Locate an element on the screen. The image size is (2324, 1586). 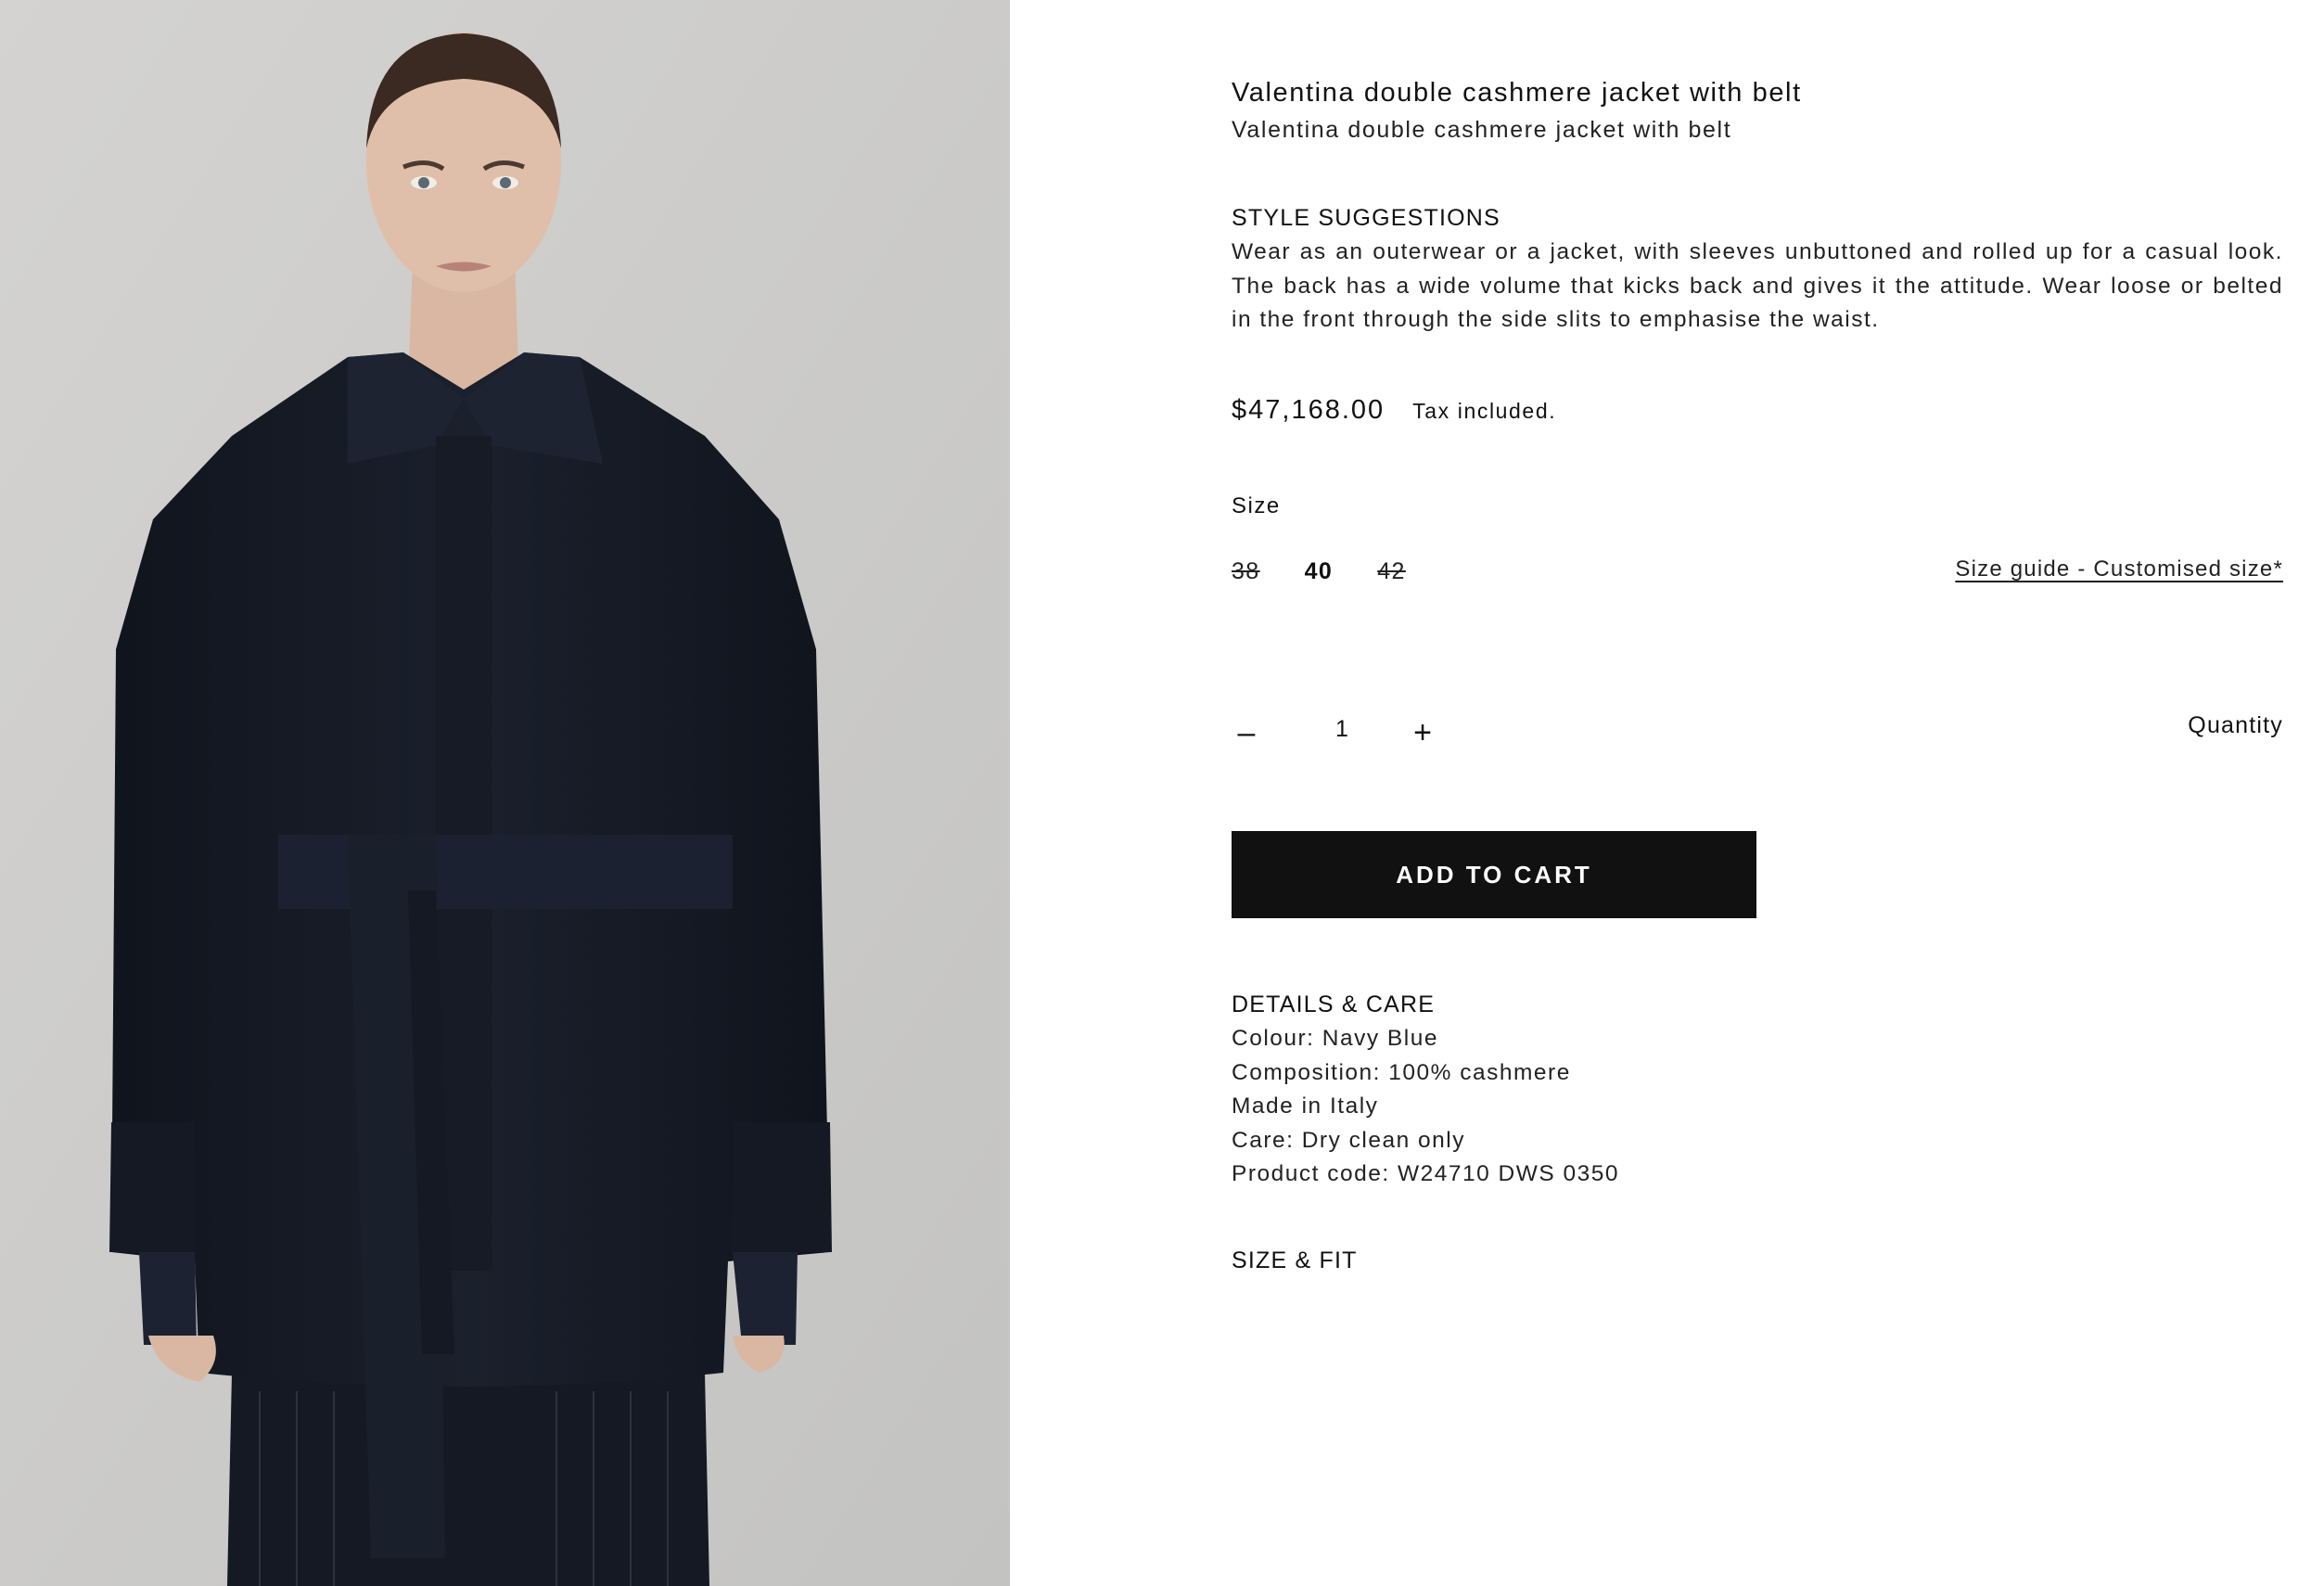
quantity-increase-button: + is located at coordinates (1422, 732).